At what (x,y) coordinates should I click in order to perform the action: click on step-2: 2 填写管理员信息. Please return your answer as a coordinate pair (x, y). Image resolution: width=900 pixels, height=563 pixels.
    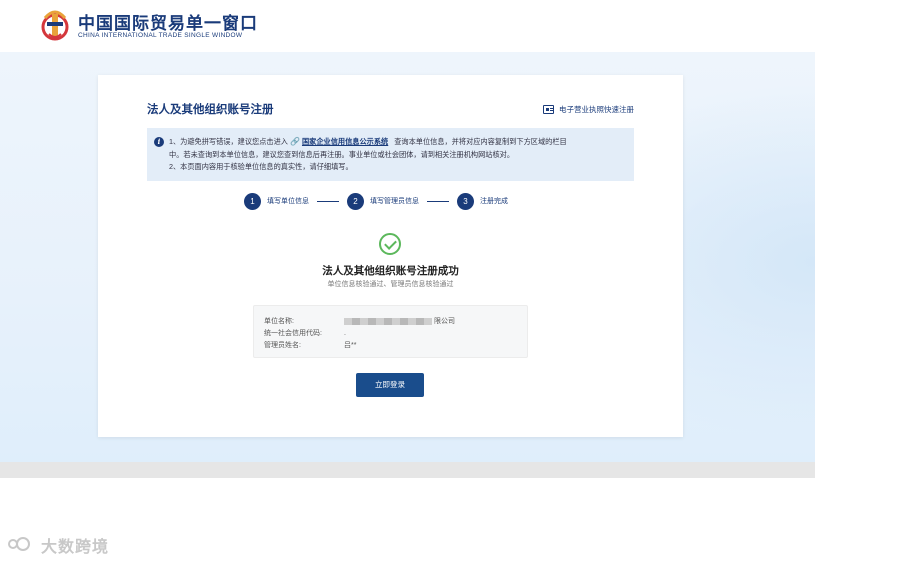
    Looking at the image, I should click on (383, 201).